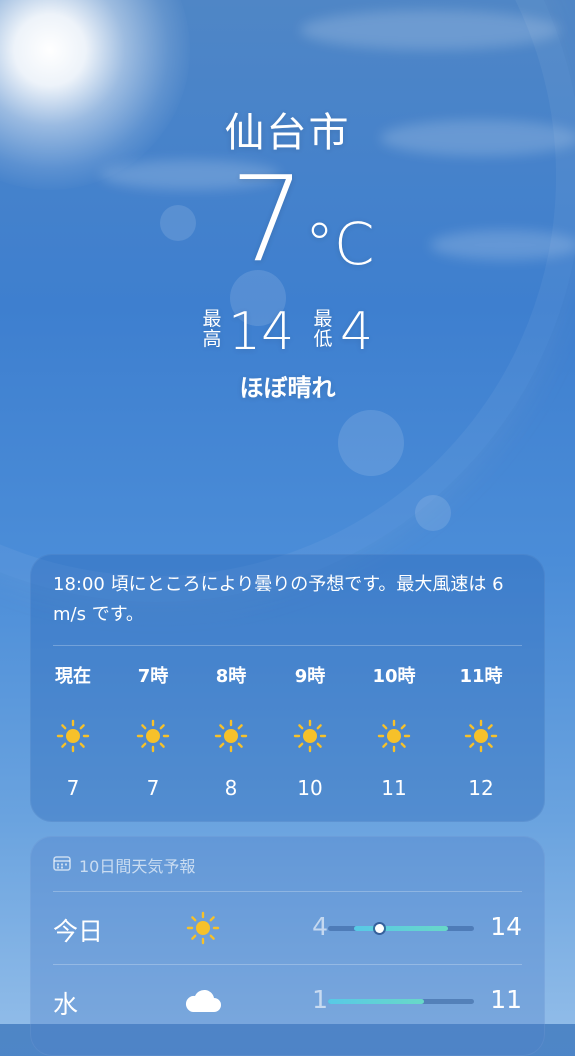  What do you see at coordinates (481, 676) in the screenshot?
I see `hour-time: 11時` at bounding box center [481, 676].